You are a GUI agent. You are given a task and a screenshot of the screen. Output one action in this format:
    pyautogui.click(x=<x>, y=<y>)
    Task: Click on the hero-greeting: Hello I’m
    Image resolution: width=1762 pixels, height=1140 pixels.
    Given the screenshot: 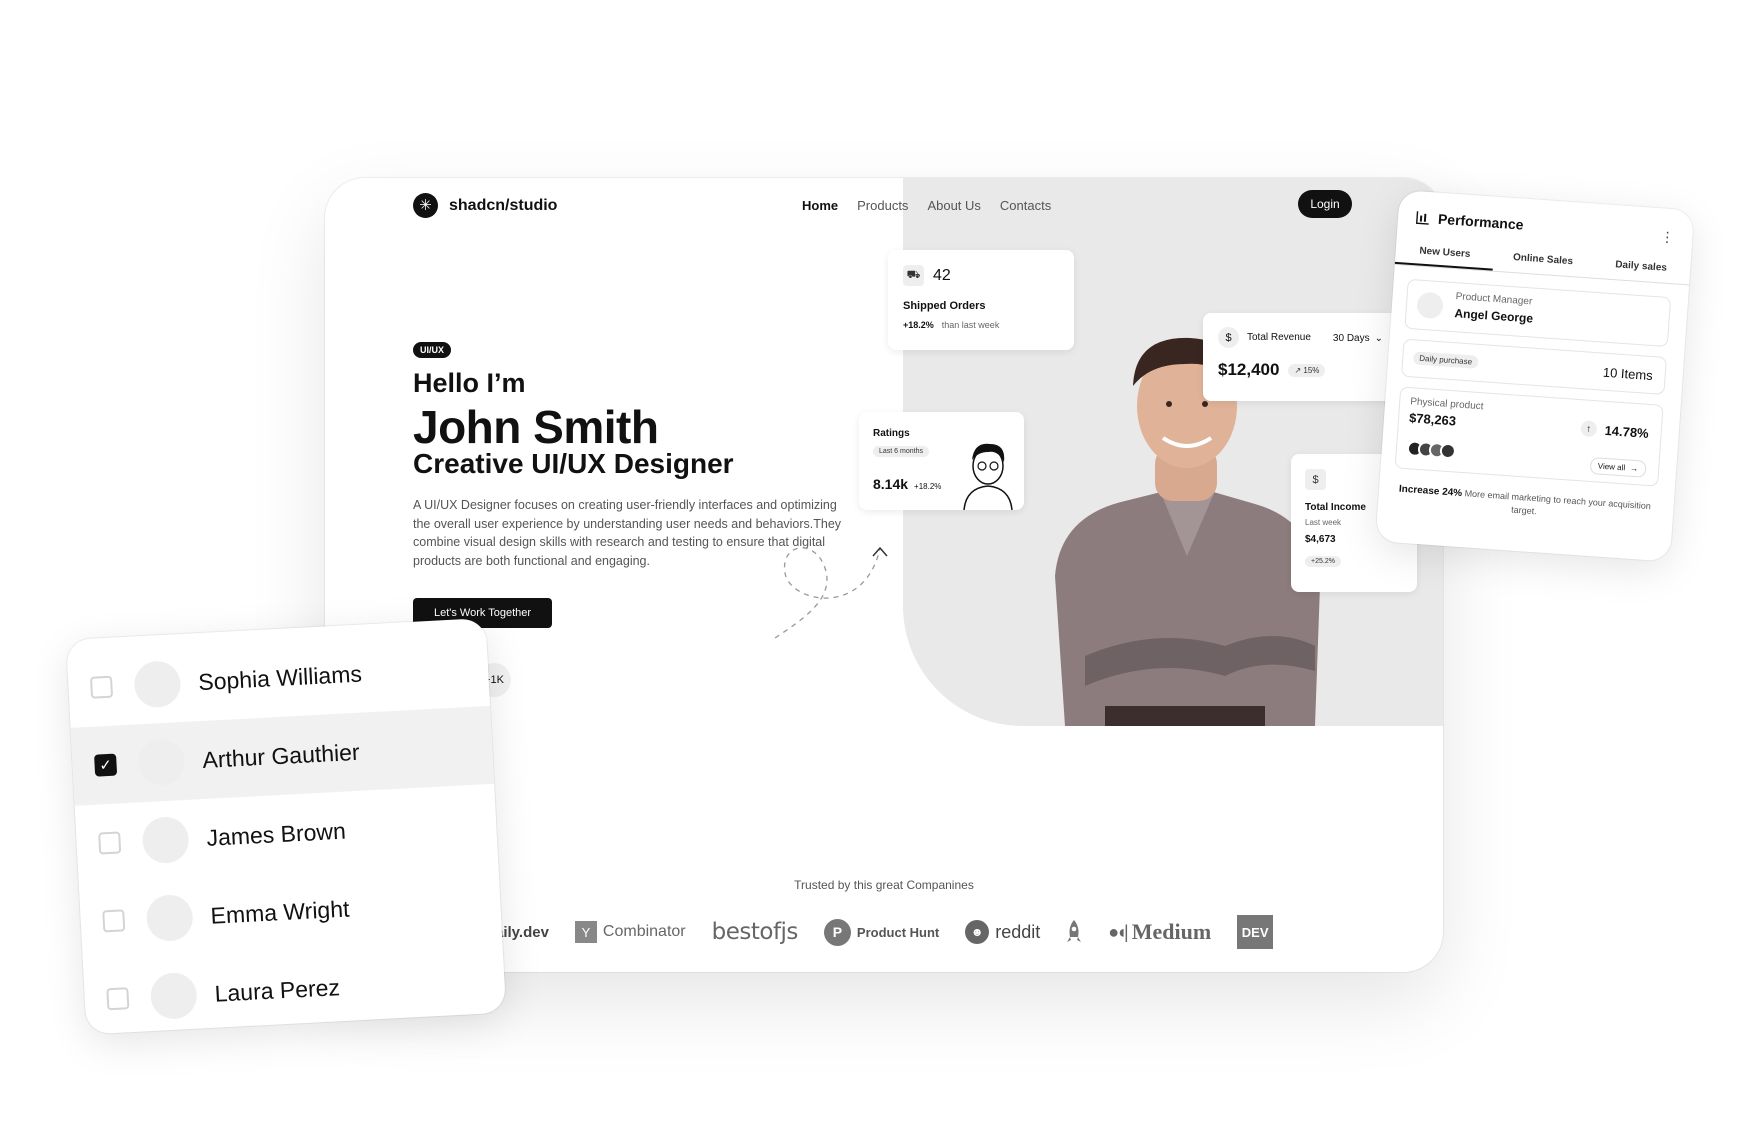 What is the action you would take?
    pyautogui.click(x=469, y=383)
    